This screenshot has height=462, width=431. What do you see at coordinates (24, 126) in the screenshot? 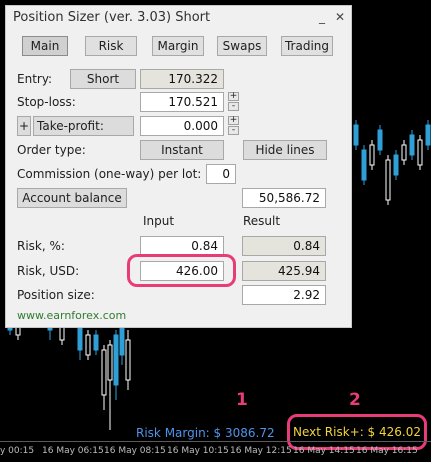
I see `take-profit-add-button: +` at bounding box center [24, 126].